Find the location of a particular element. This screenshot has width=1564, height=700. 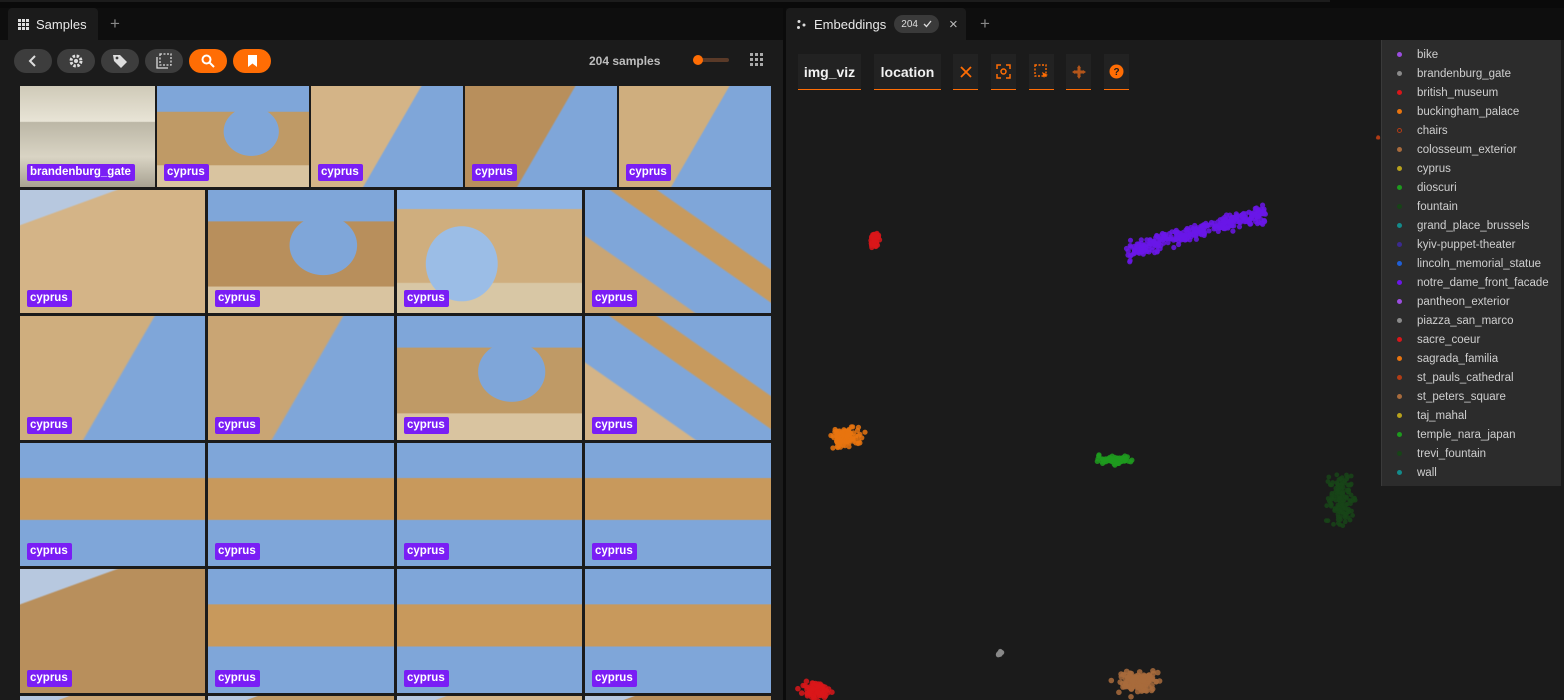

tab-embeddings: Embeddings 204 × is located at coordinates (876, 24).